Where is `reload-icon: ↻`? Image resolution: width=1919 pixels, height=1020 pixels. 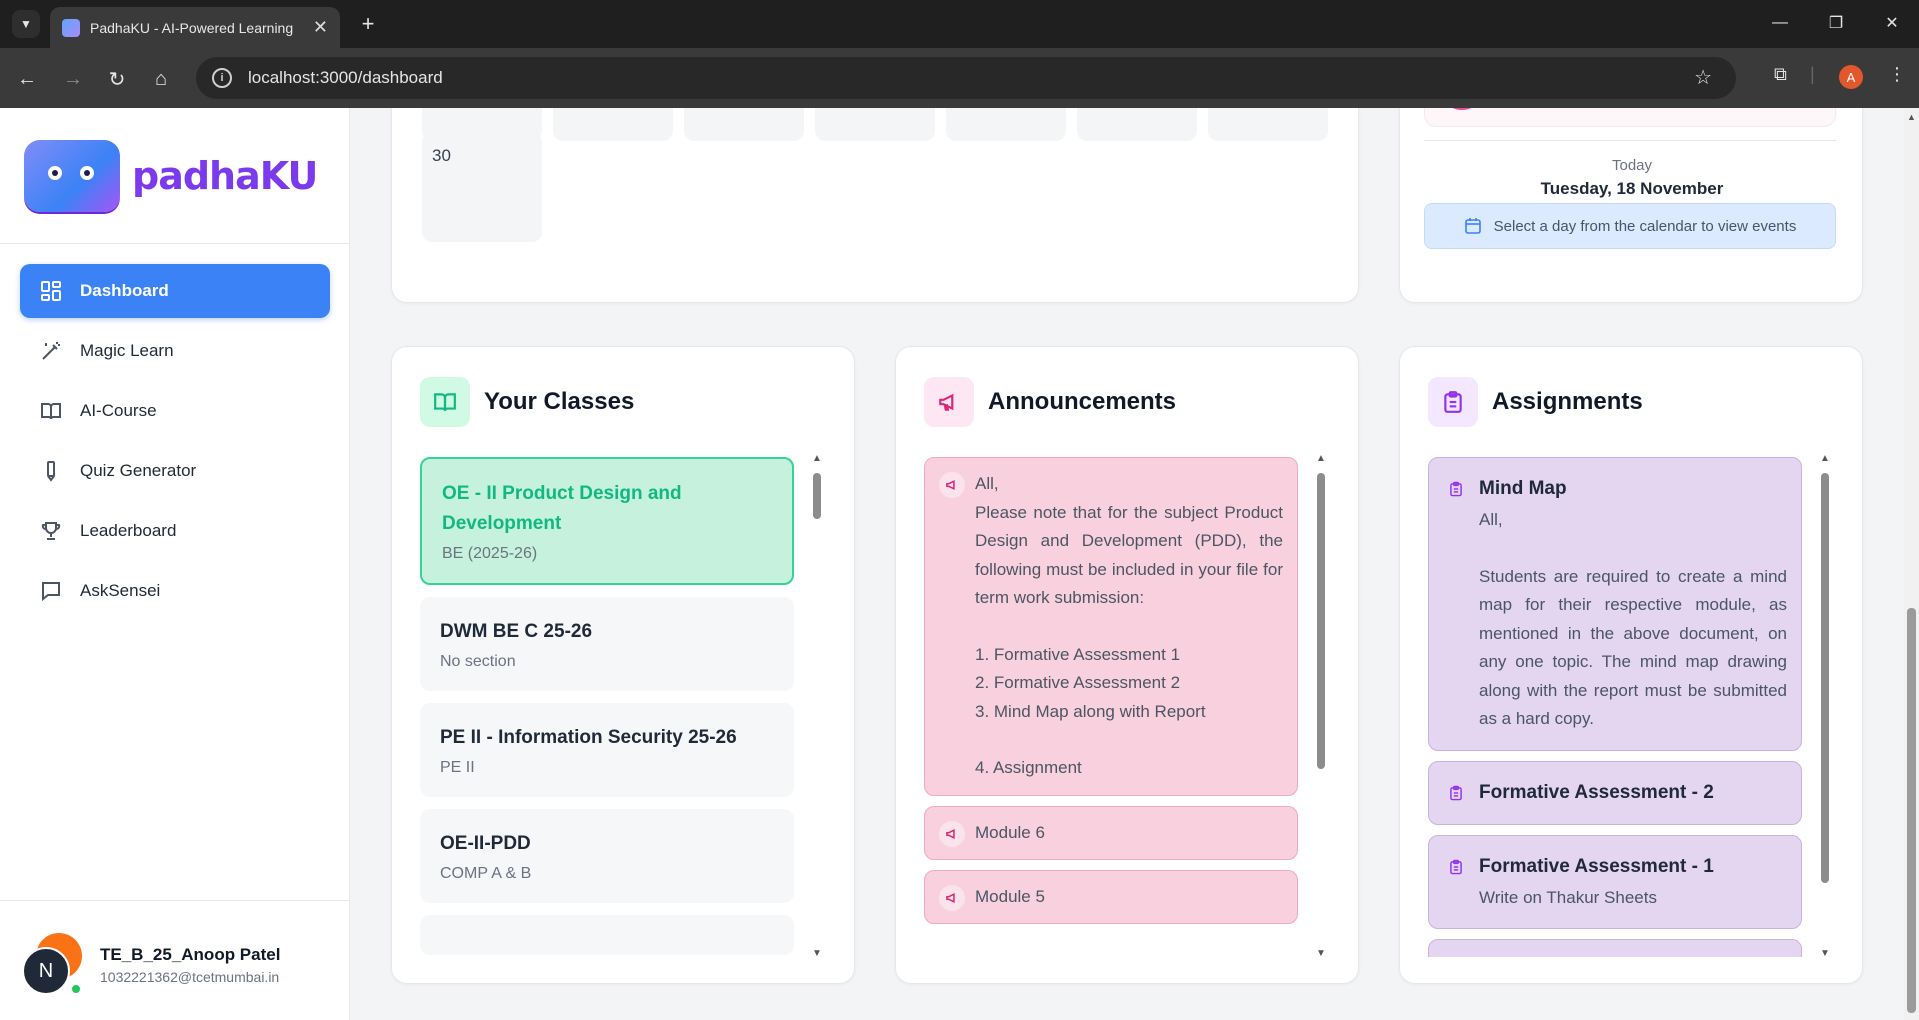 reload-icon: ↻ is located at coordinates (117, 79).